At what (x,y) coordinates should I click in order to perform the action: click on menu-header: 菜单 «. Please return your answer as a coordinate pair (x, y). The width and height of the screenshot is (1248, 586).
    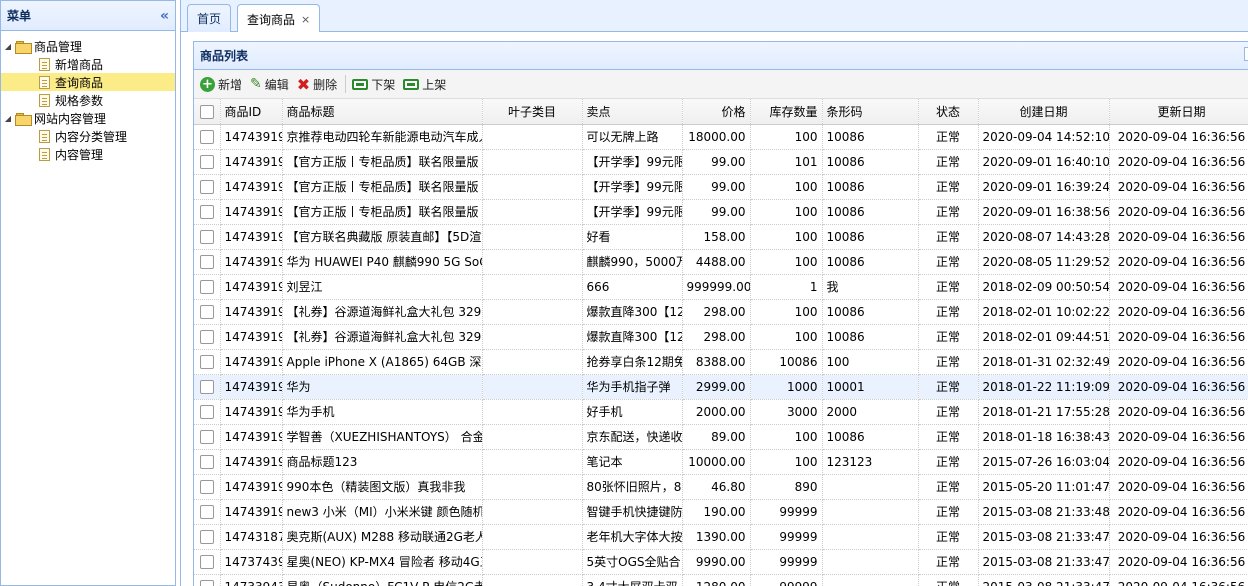
    Looking at the image, I should click on (88, 16).